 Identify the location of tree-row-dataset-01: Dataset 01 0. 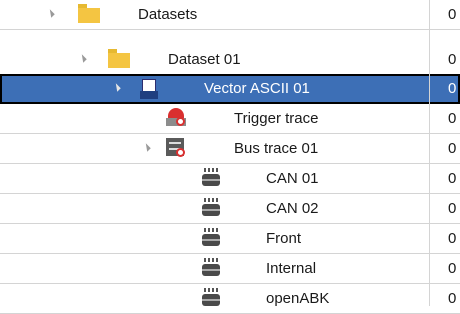
(230, 60).